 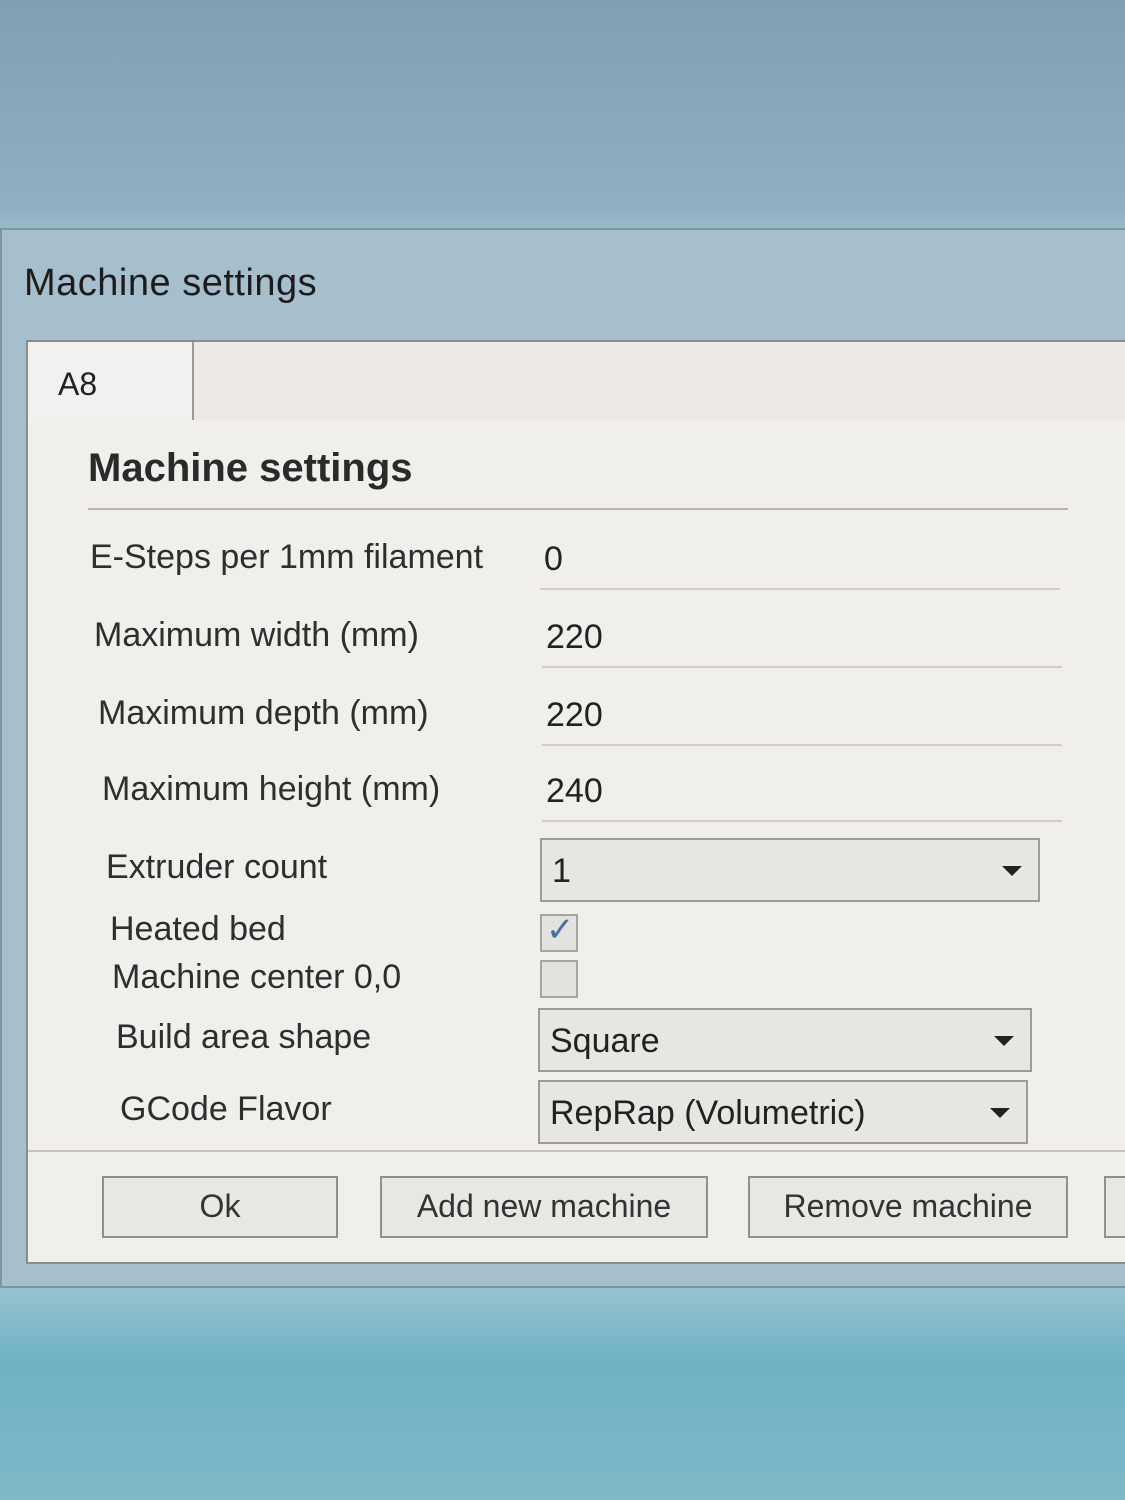 I want to click on max-height-label: Maximum height (mm), so click(x=271, y=789).